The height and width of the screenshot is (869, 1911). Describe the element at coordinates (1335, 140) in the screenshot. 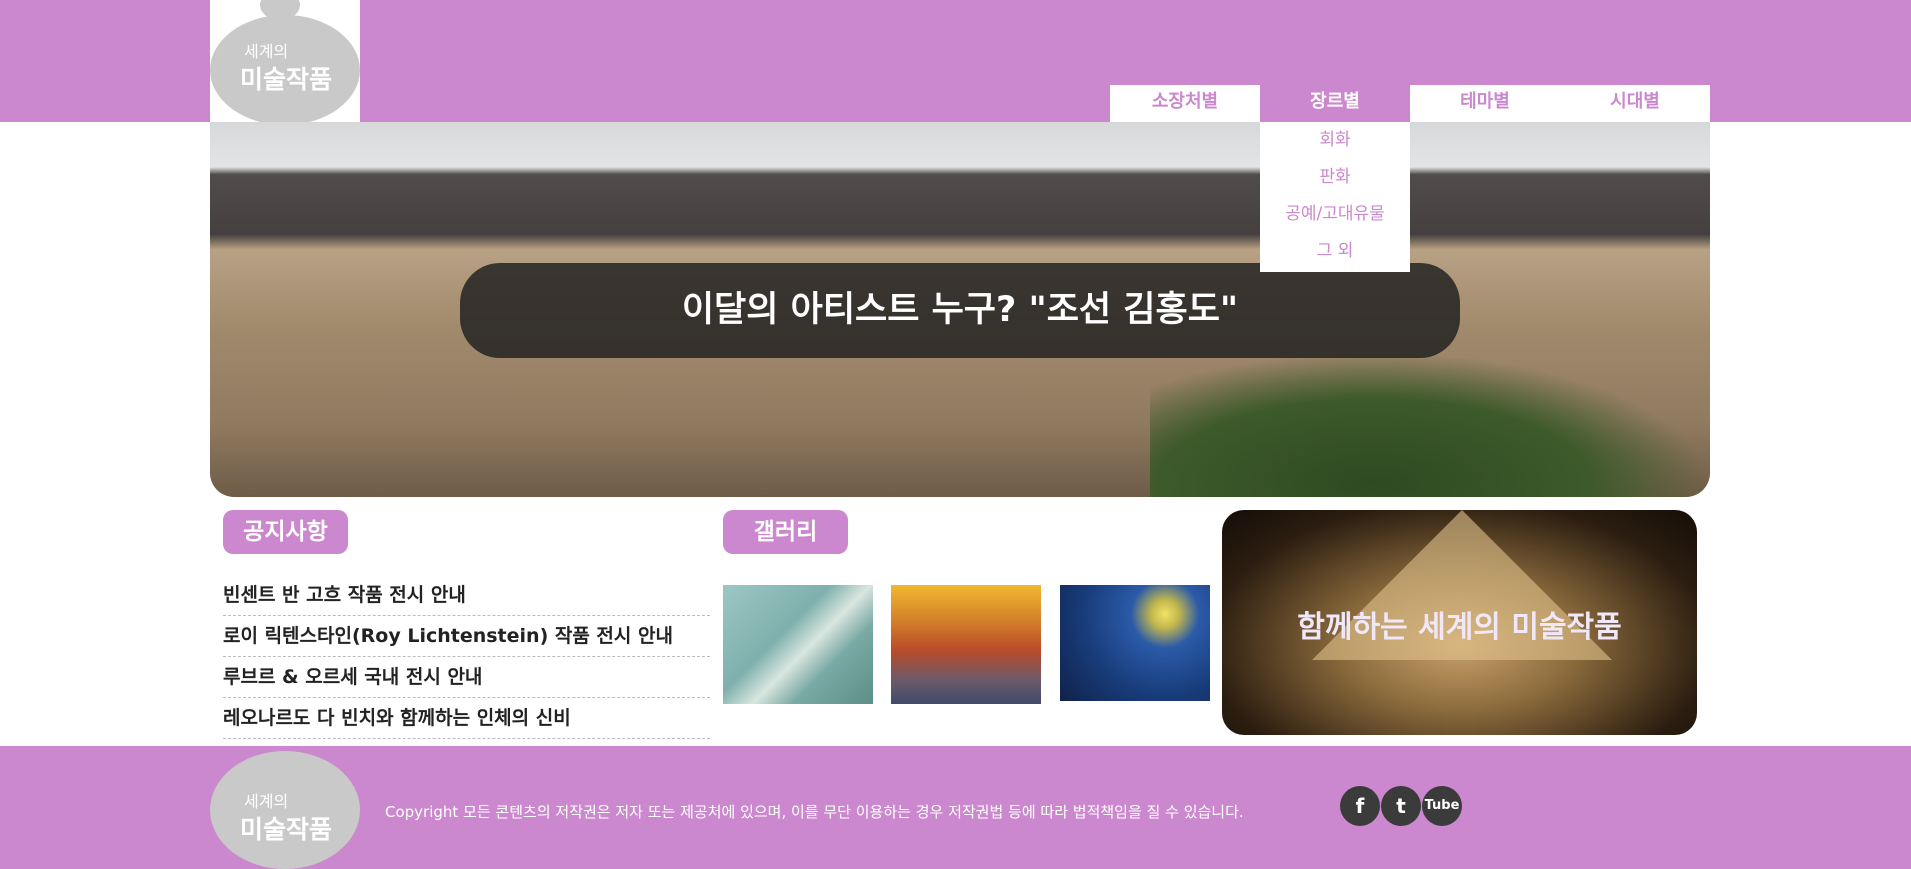

I see `dropdown-item-painting: 회화` at that location.